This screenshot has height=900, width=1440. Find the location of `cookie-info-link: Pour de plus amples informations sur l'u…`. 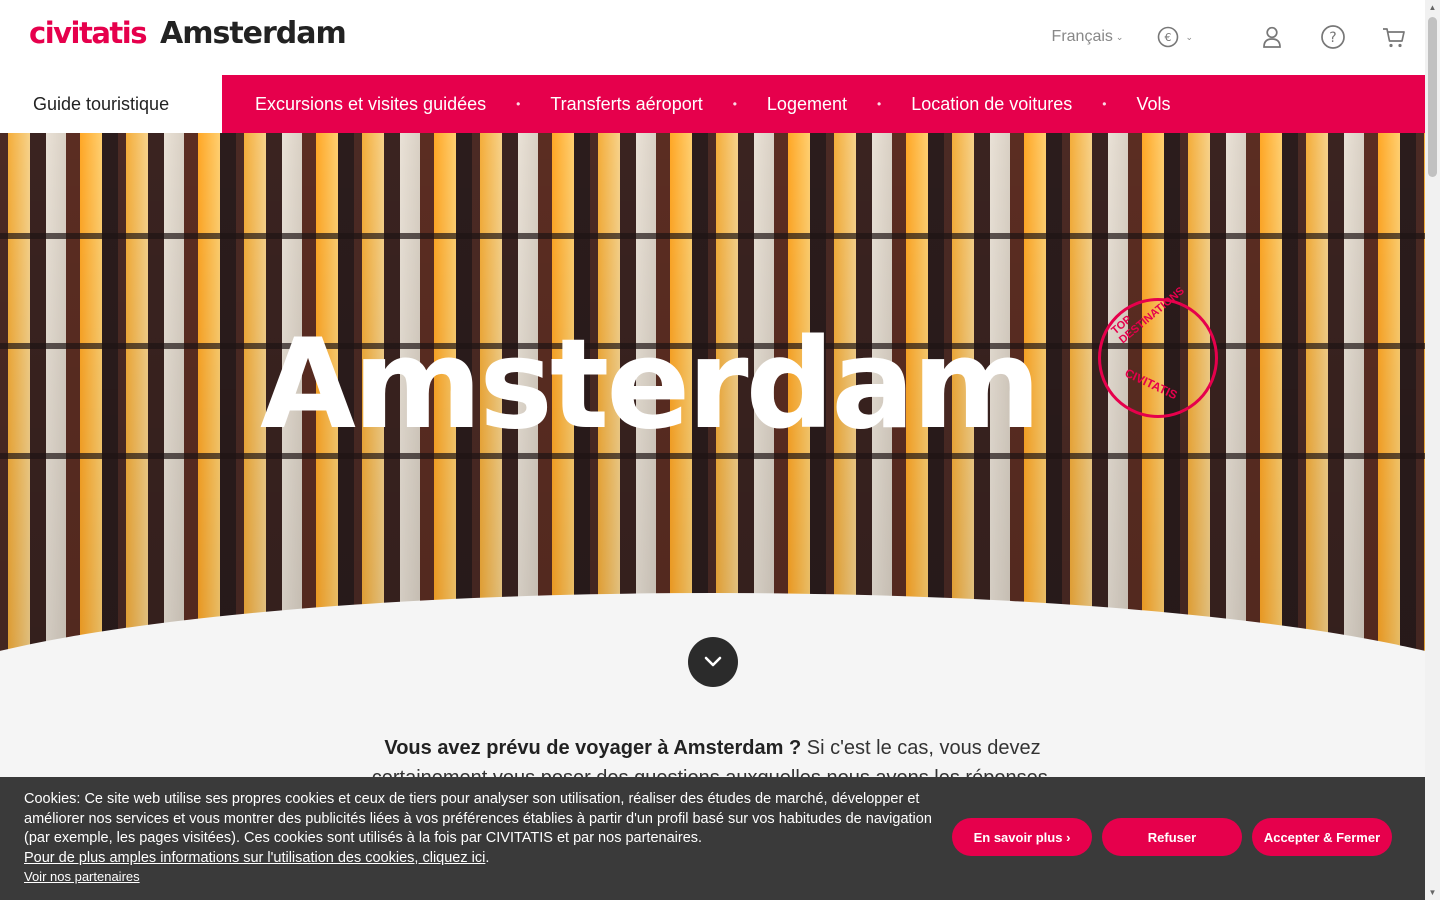

cookie-info-link: Pour de plus amples informations sur l'u… is located at coordinates (254, 858).